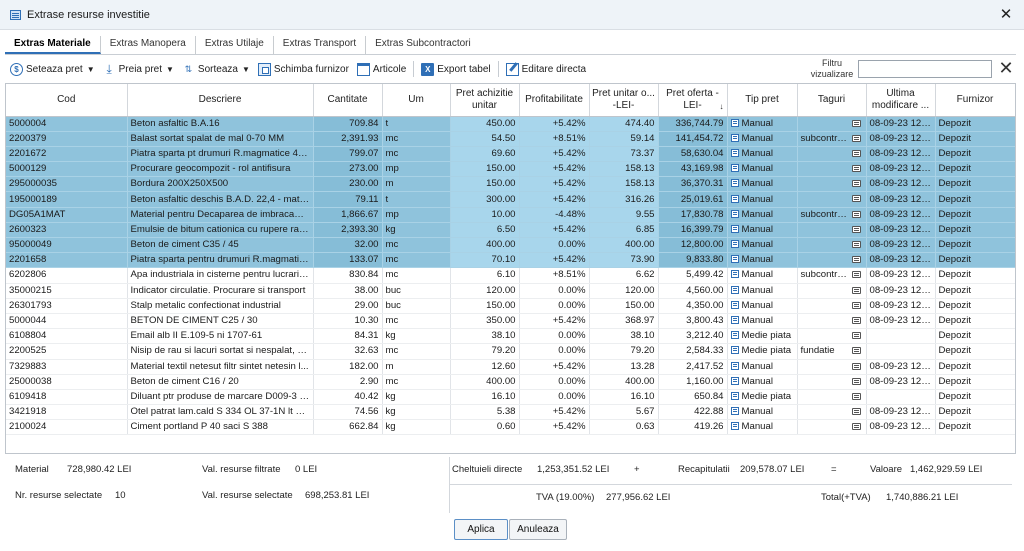 This screenshot has height=551, width=1024. Describe the element at coordinates (220, 306) in the screenshot. I see `cell-descriere: Stalp metalic confectionat industrial` at that location.